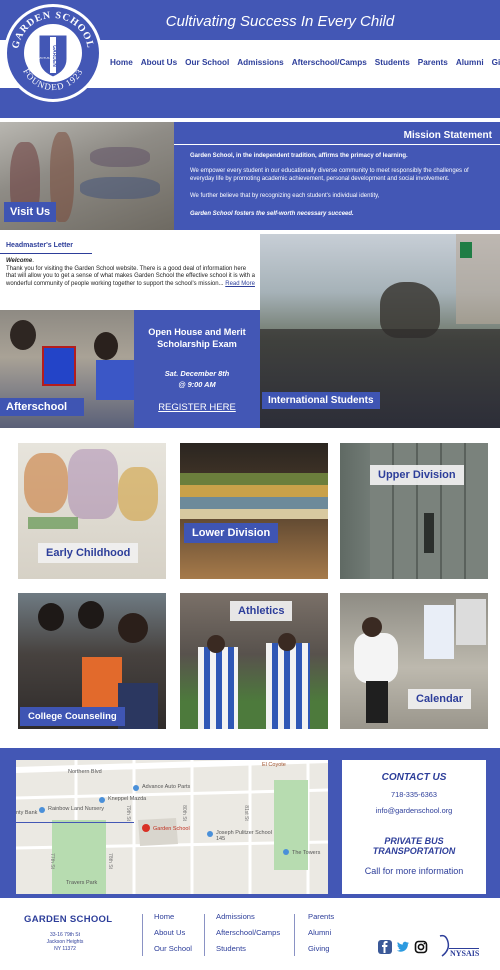 The image size is (500, 970). Describe the element at coordinates (19, 261) in the screenshot. I see `welcome-text: Welcome` at that location.